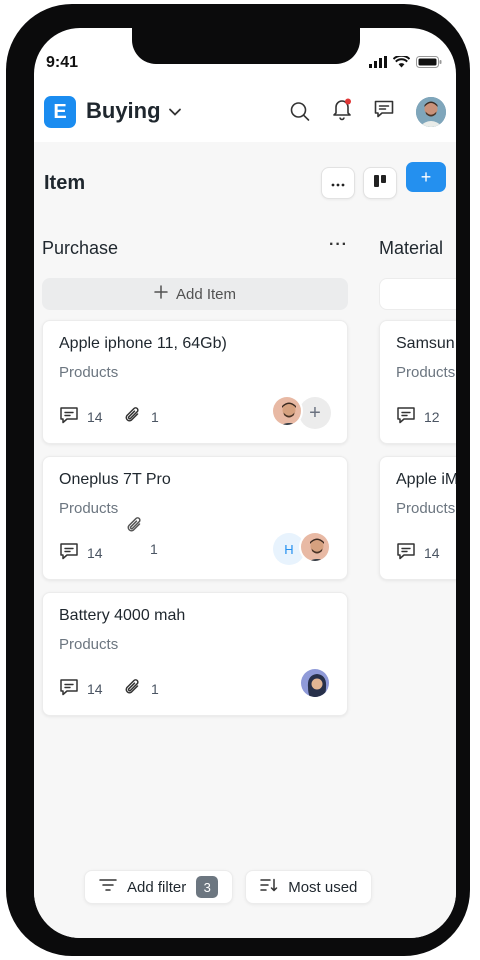 The image size is (480, 960). I want to click on bottom-action-bar: Add filter 3 Most used, so click(228, 887).